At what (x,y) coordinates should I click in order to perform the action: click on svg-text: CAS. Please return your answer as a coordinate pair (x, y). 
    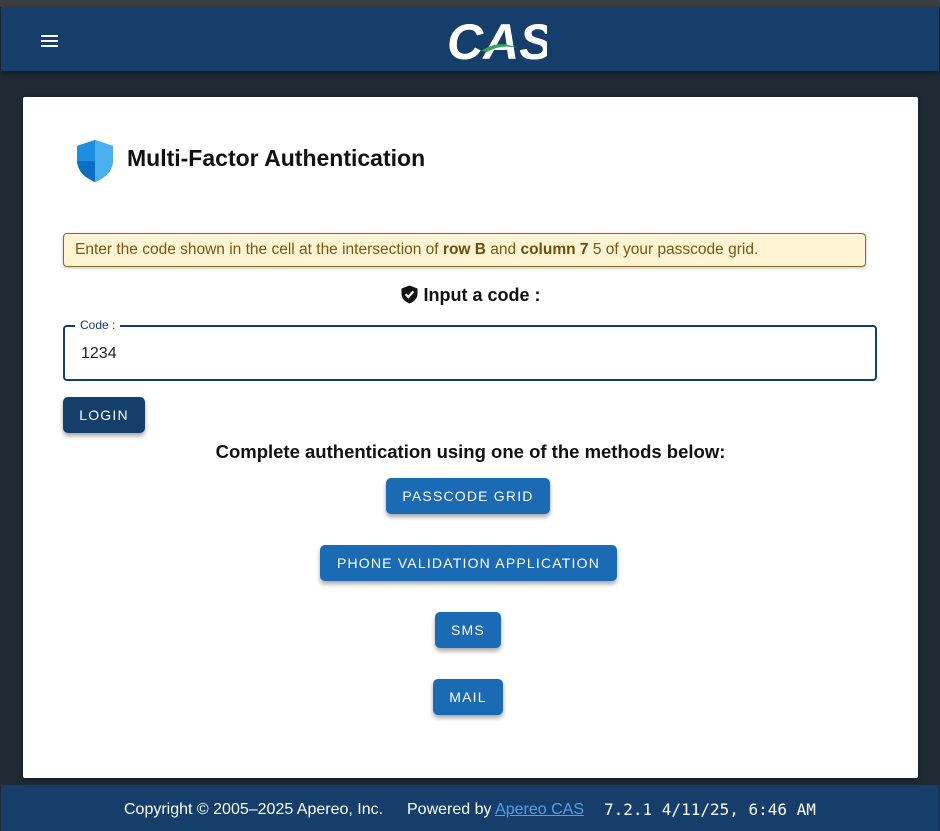
    Looking at the image, I should click on (497, 40).